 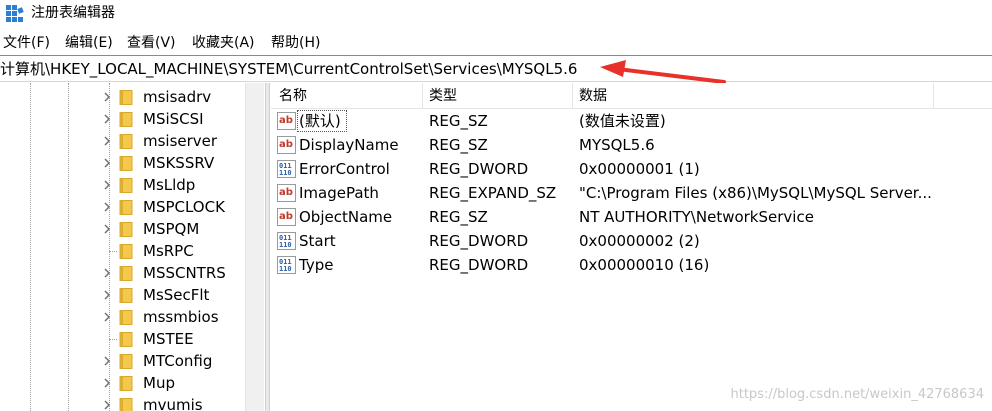 I want to click on column-header-data: 数据, so click(x=593, y=96).